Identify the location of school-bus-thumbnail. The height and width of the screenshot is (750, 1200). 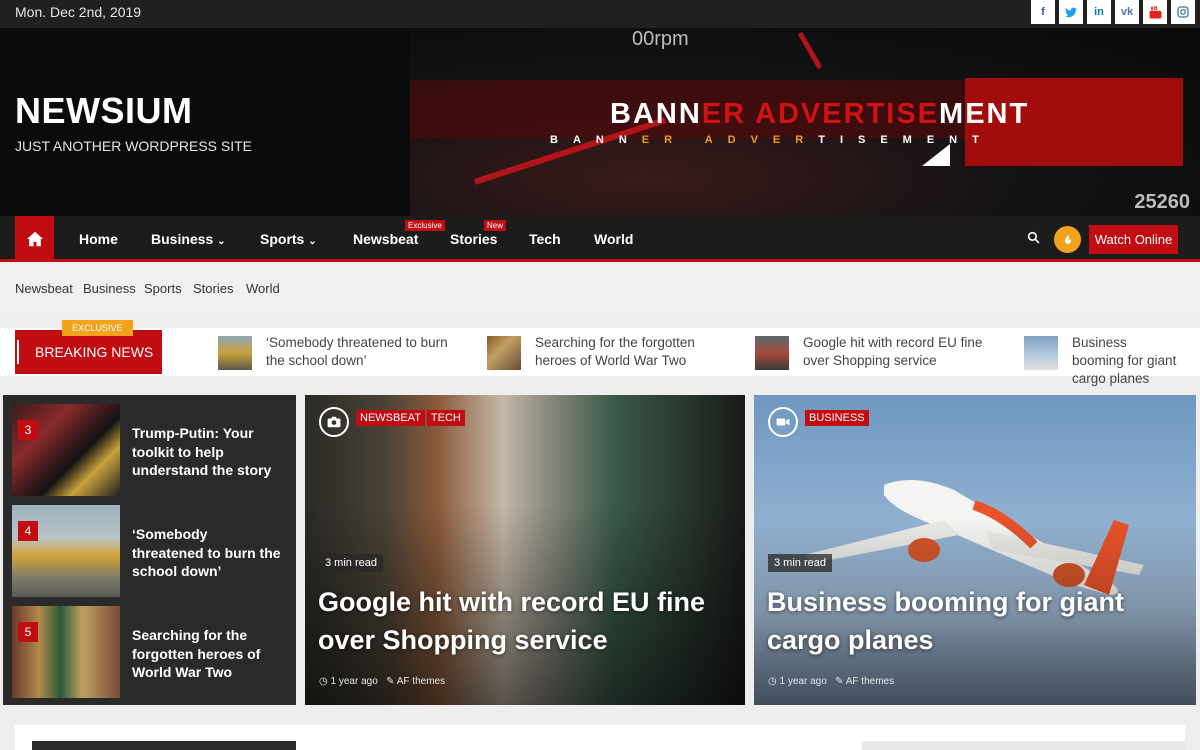
(235, 353).